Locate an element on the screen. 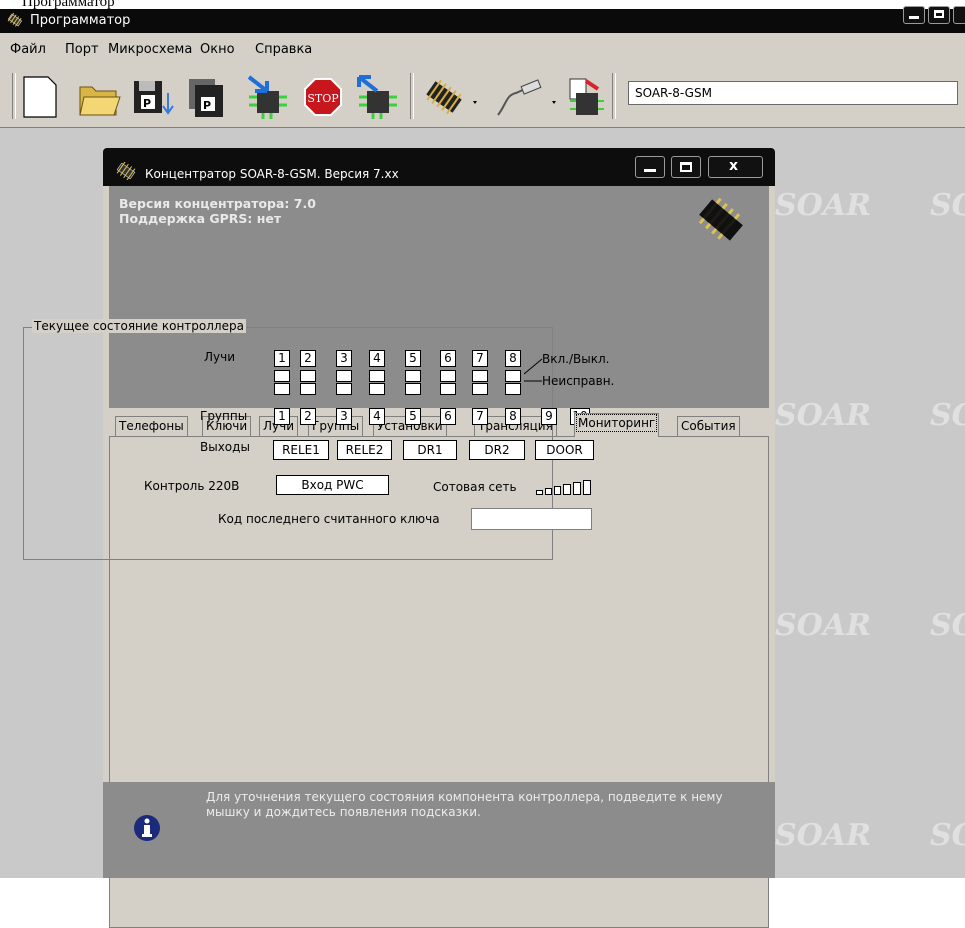 The height and width of the screenshot is (928, 965). main-maximize-button is located at coordinates (939, 15).